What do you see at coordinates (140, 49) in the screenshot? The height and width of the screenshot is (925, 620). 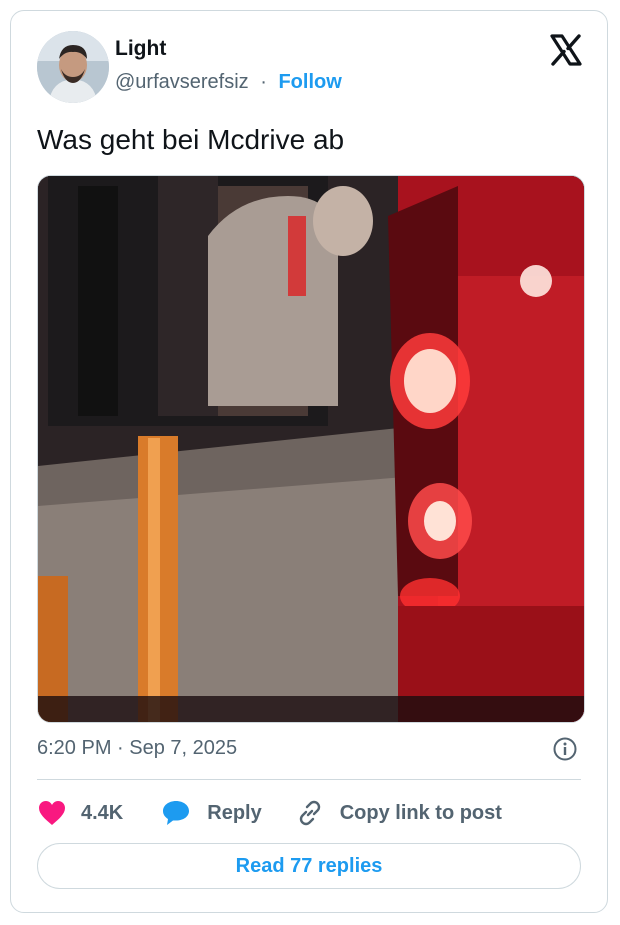 I see `author-name: Light` at bounding box center [140, 49].